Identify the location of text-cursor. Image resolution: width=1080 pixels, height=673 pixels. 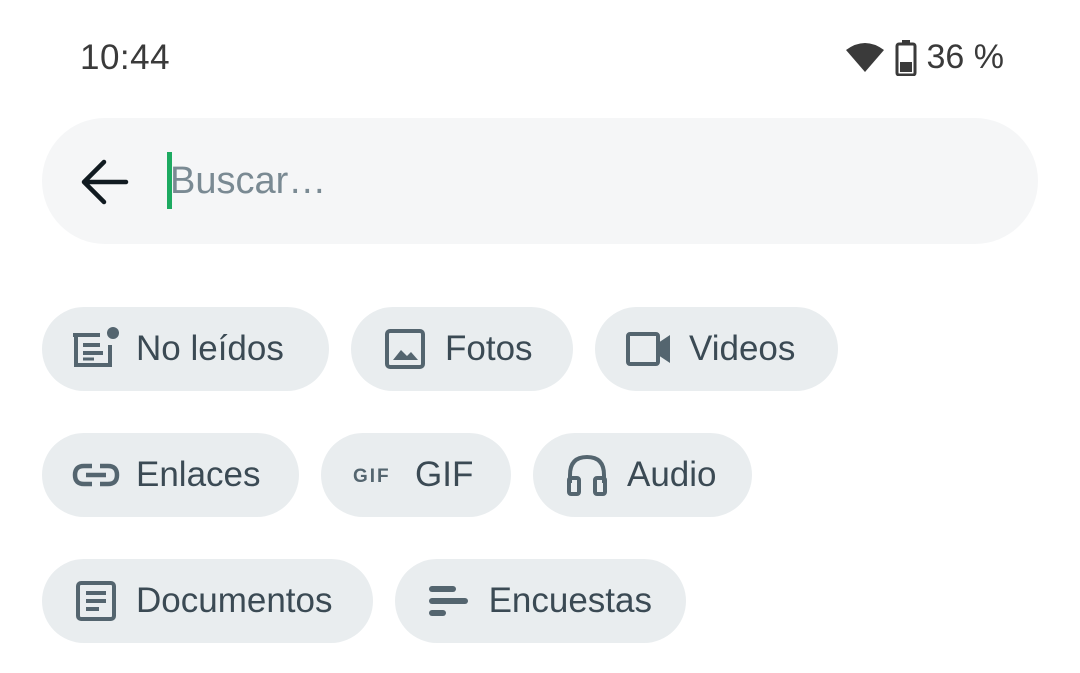
(169, 180).